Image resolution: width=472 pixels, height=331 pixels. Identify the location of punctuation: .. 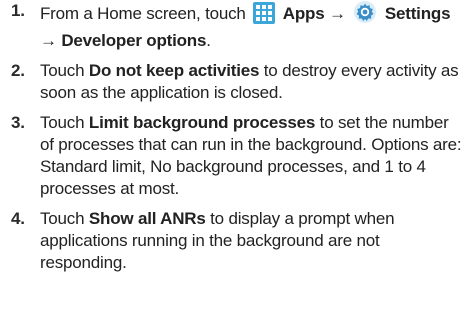
(208, 40).